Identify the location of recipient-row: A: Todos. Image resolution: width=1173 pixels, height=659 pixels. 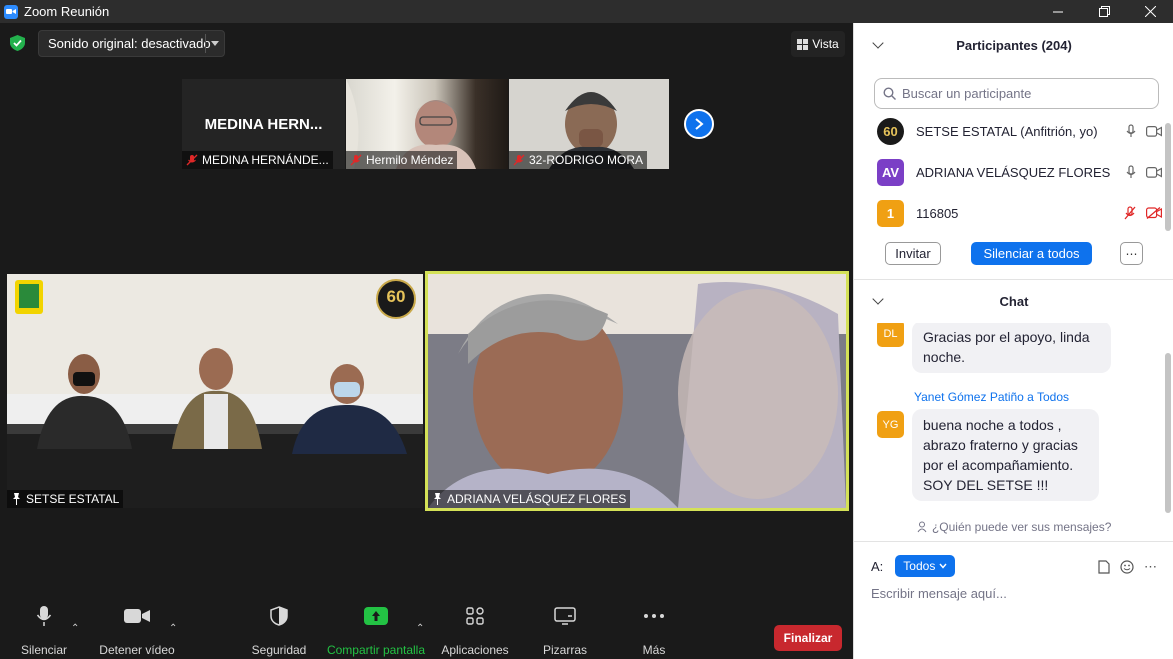
(913, 566).